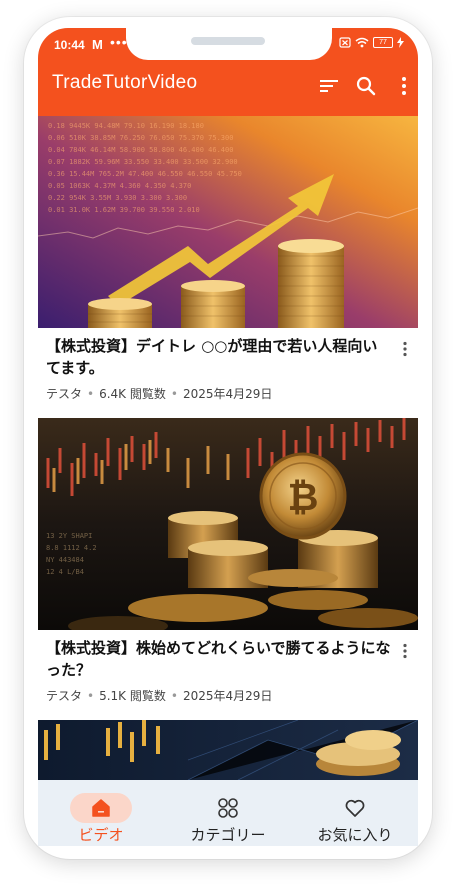 The image size is (456, 892). I want to click on svg-text:0.22 954K 3.55M 3.930: 0.22 954K 3.55M 3.930 3.300 3.300, so click(117, 198).